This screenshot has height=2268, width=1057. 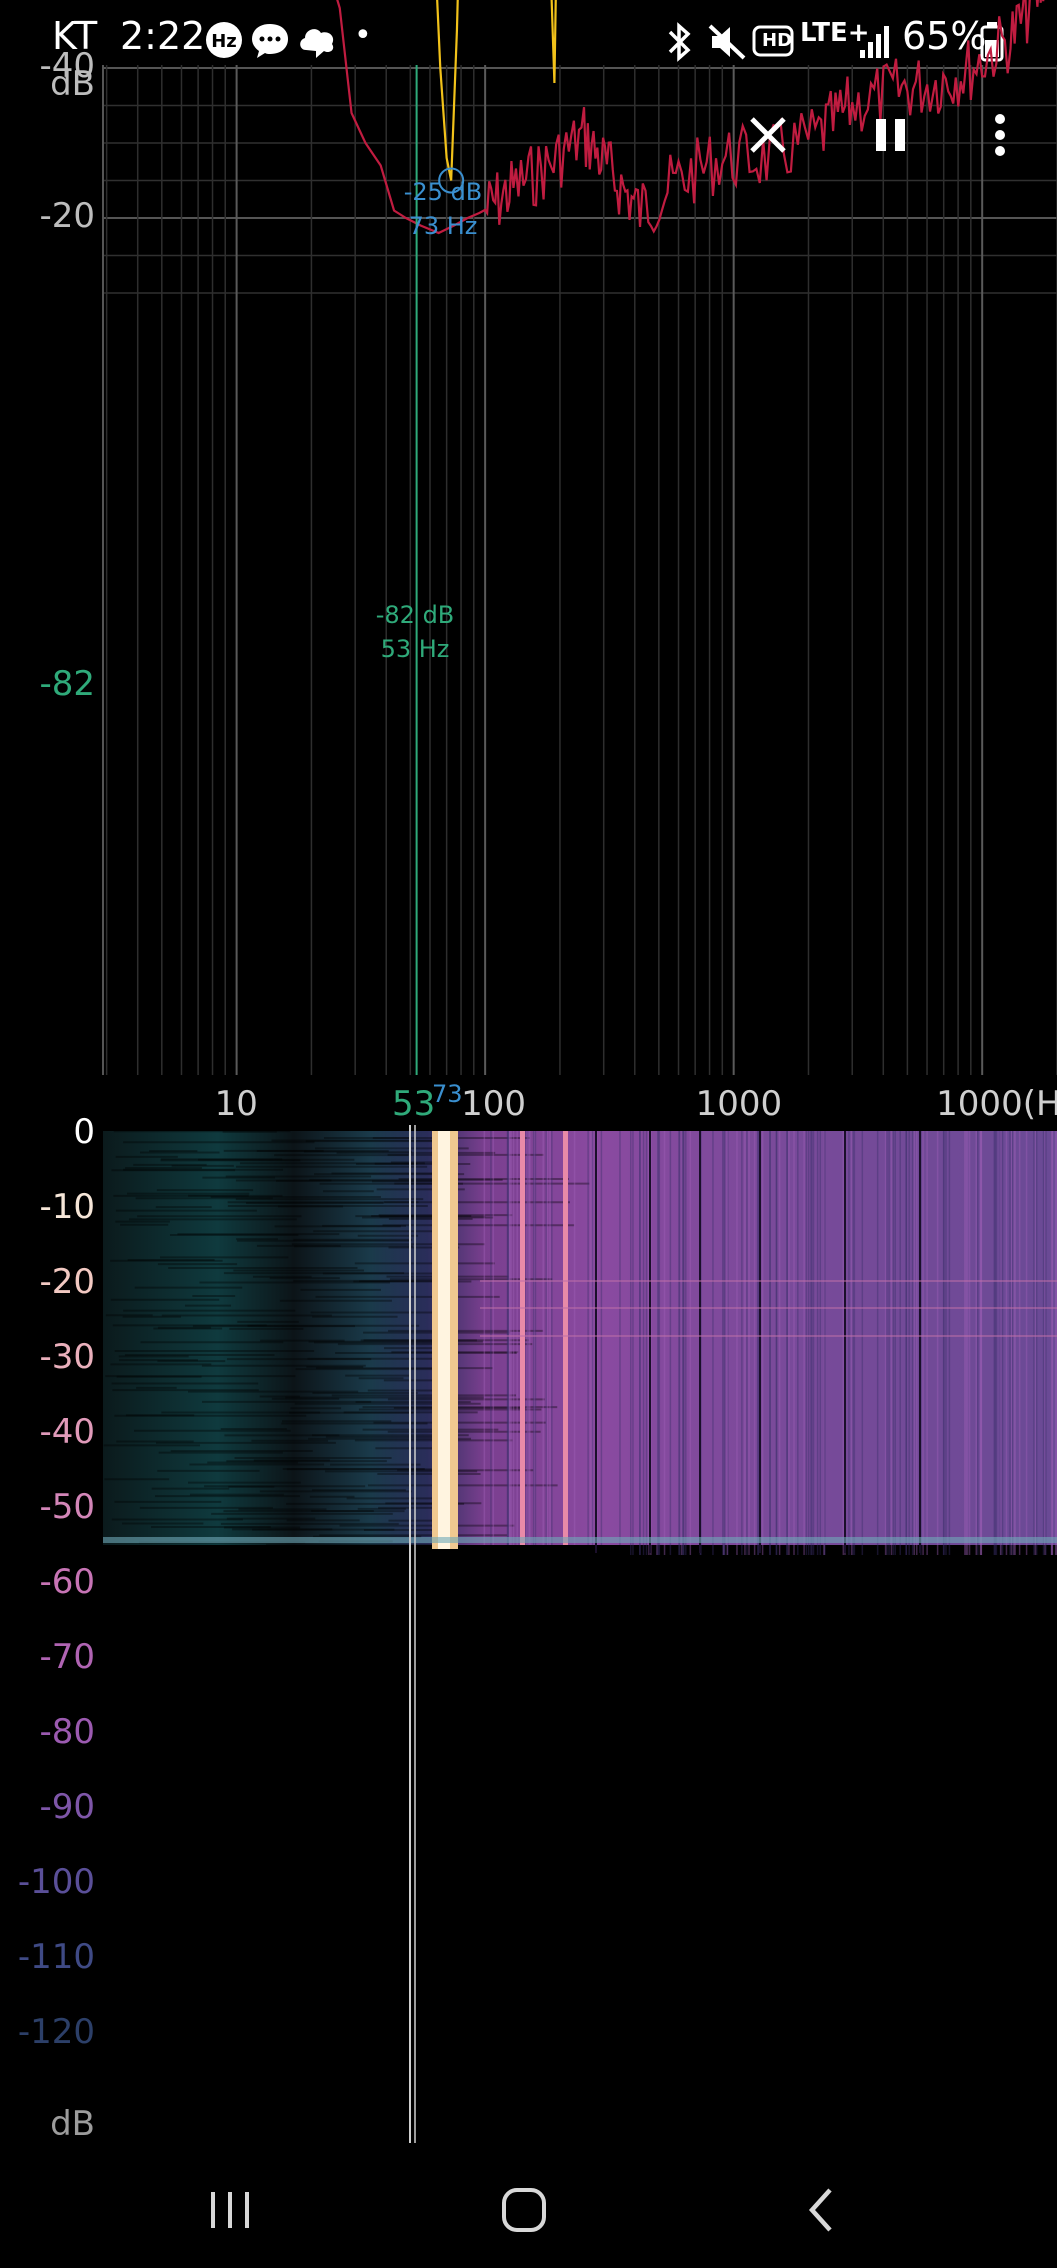 I want to click on peak-marker-hz: 73 Hz, so click(x=443, y=226).